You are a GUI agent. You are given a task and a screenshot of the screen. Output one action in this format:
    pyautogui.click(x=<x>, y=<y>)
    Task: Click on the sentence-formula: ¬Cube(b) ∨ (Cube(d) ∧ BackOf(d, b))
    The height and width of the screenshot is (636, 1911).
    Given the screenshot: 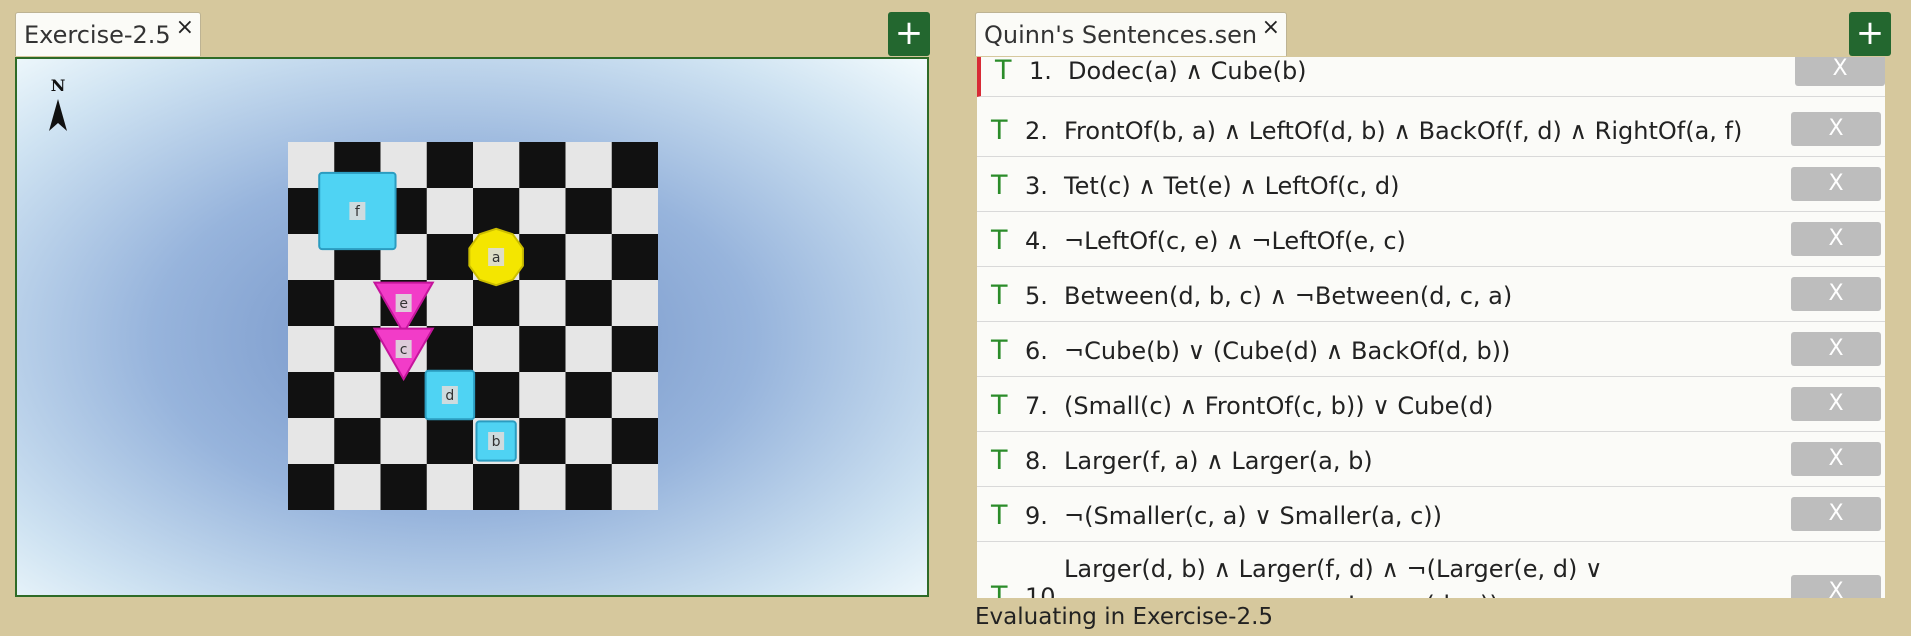 What is the action you would take?
    pyautogui.click(x=1287, y=351)
    